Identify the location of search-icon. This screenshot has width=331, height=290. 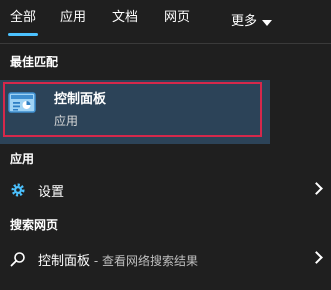
(17, 259).